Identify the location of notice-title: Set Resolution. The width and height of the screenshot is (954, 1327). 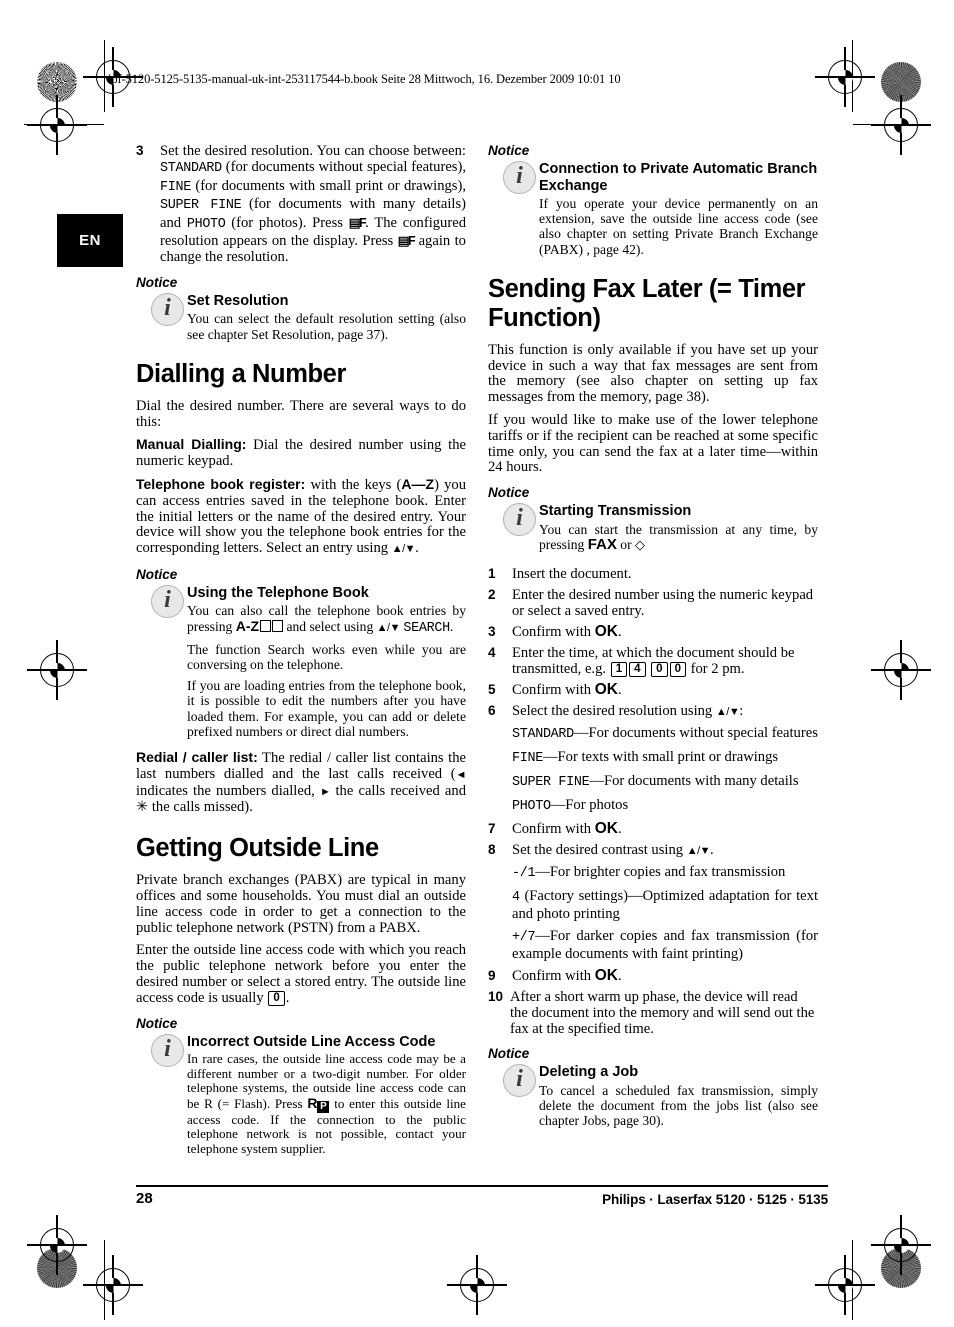
(238, 300).